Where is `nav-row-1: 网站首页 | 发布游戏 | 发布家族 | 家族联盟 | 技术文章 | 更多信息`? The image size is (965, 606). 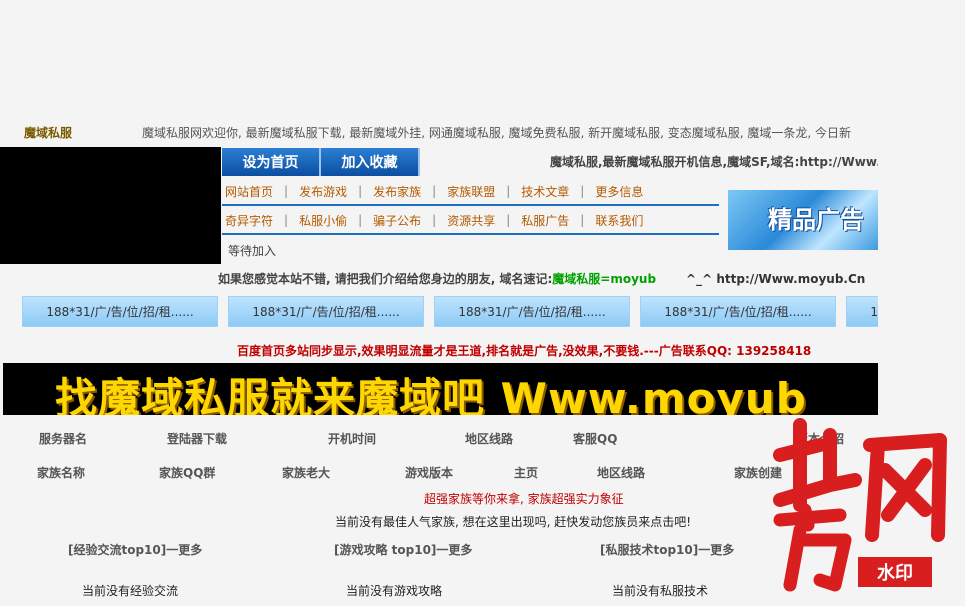
nav-row-1: 网站首页 | 发布游戏 | 发布家族 | 家族联盟 | 技术文章 | 更多信息 is located at coordinates (434, 191).